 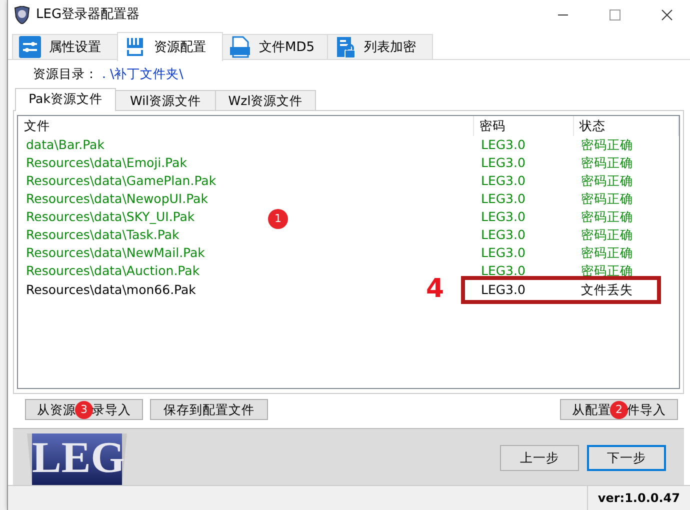 I want to click on annotation-number: 4, so click(x=435, y=289).